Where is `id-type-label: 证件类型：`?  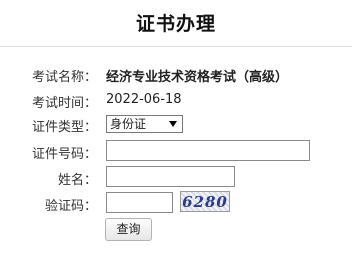
id-type-label: 证件类型： is located at coordinates (65, 127).